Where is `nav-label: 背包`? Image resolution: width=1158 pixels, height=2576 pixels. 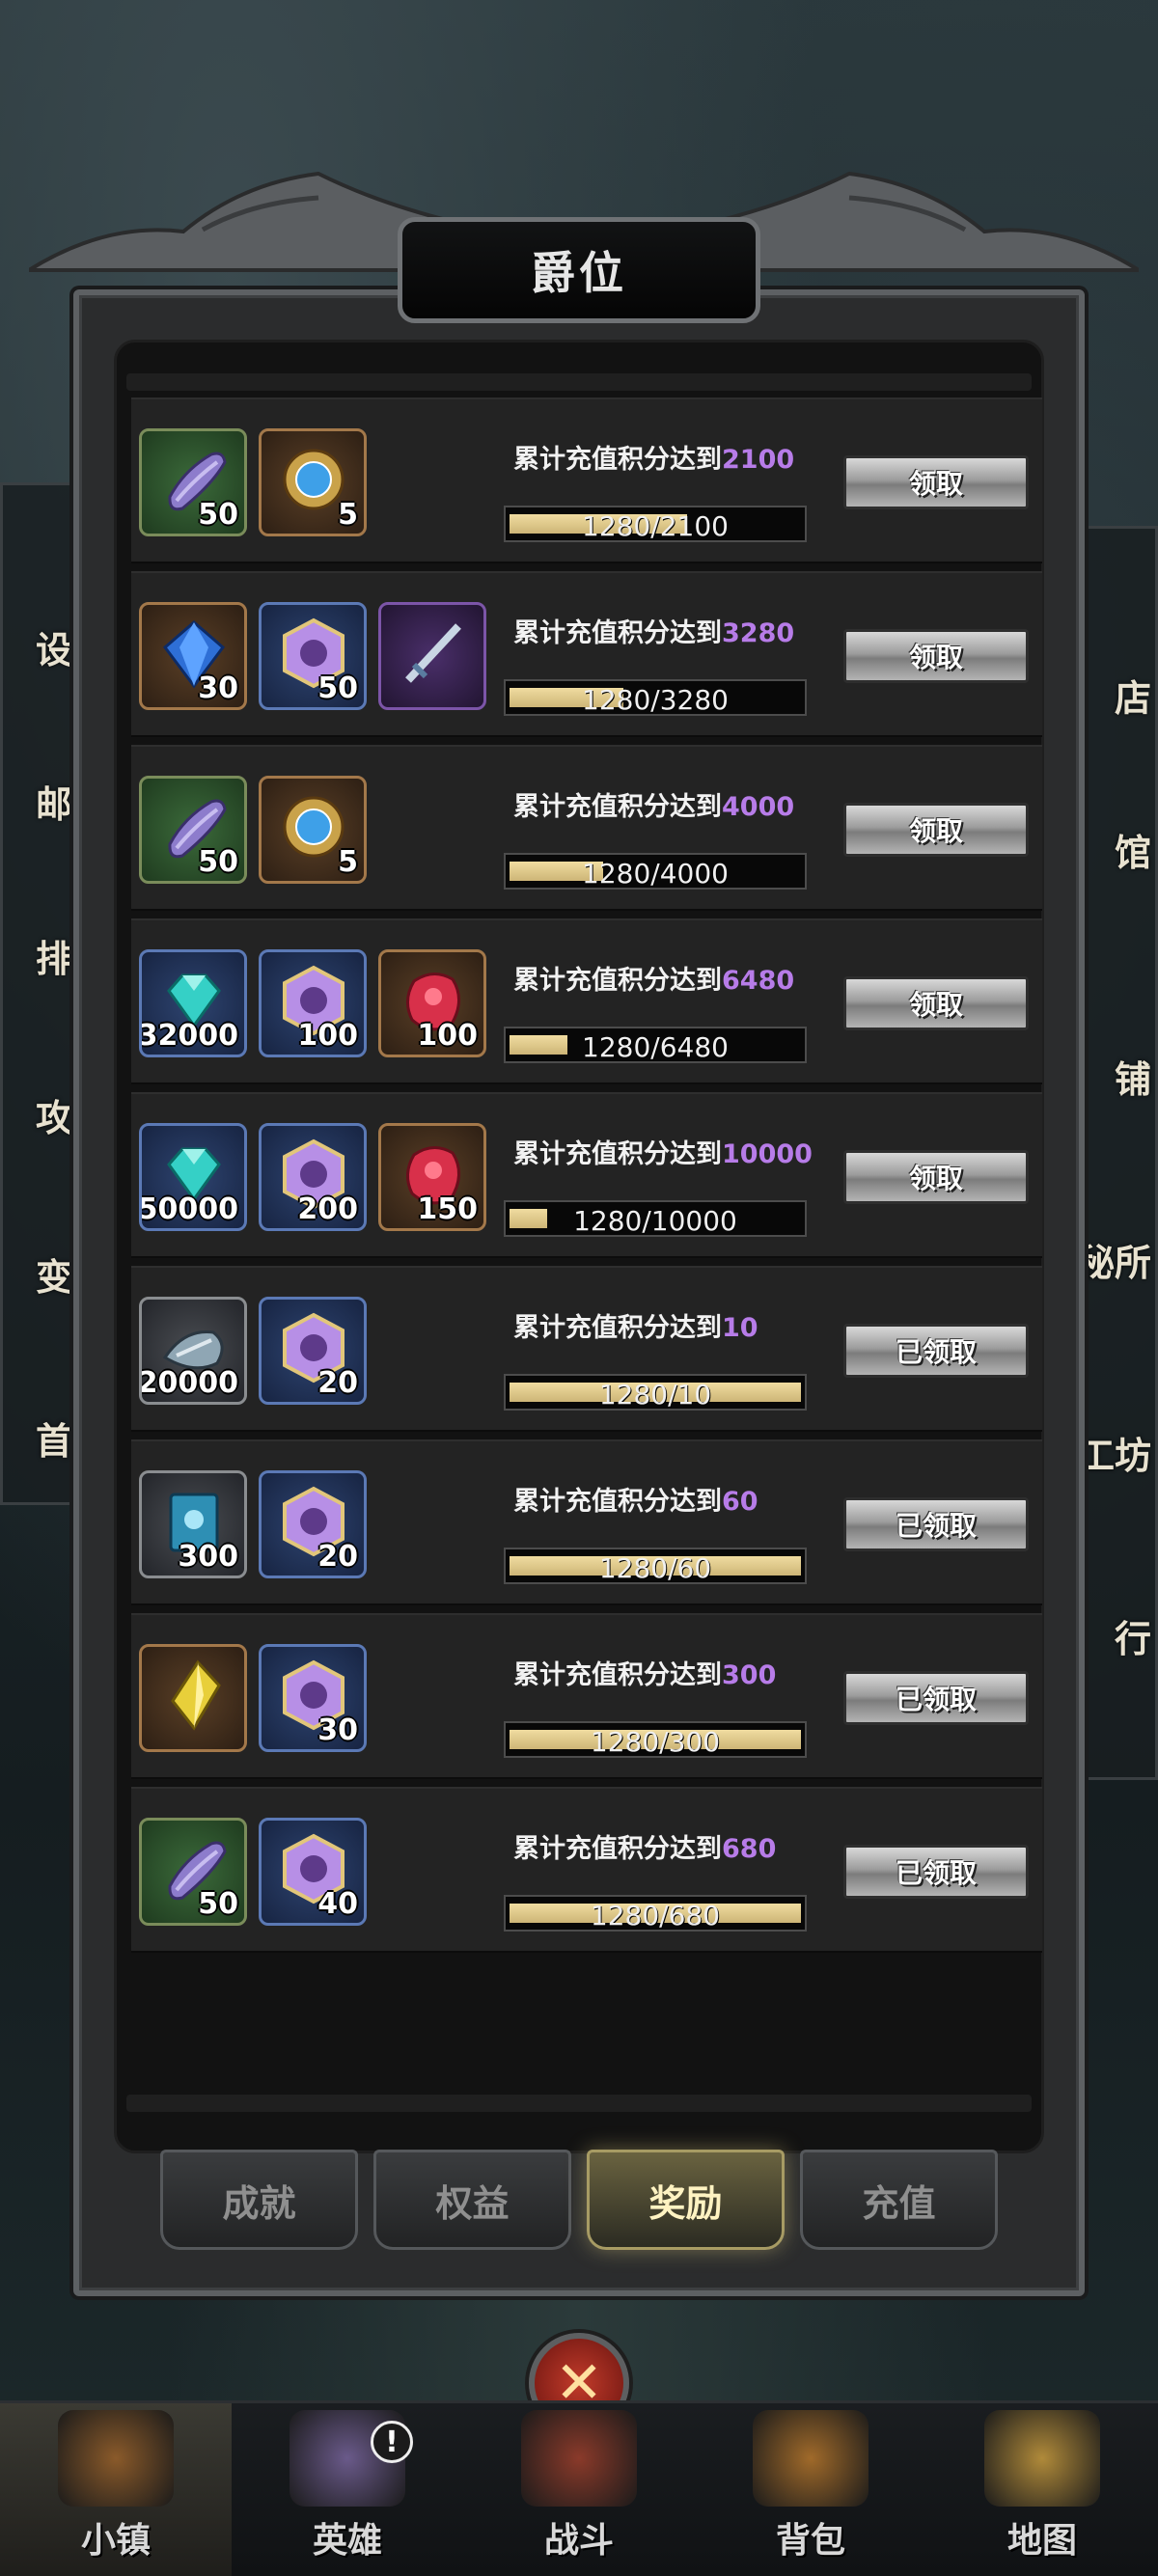
nav-label: 背包 is located at coordinates (810, 2541).